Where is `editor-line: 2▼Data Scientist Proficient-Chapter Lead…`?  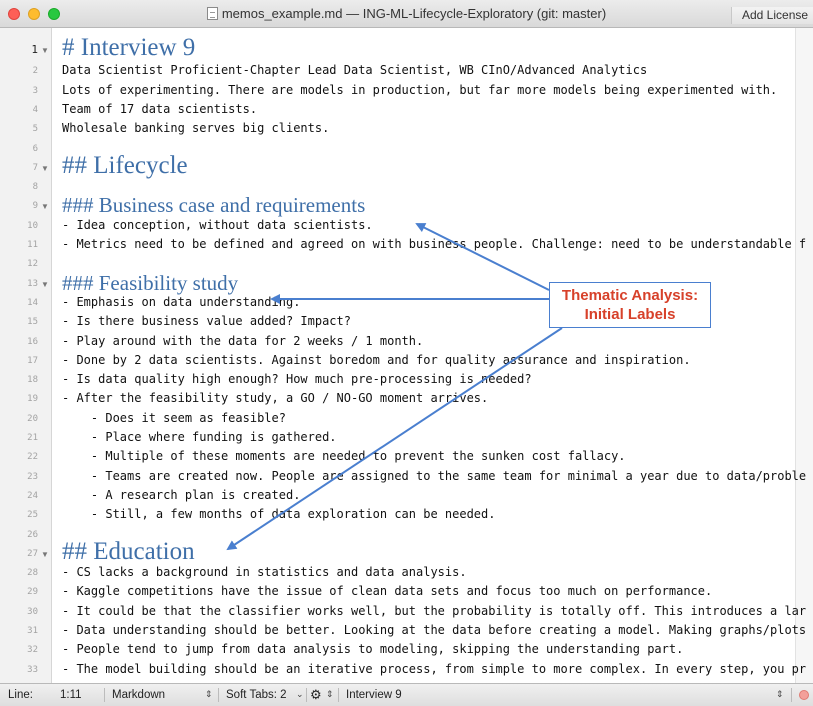 editor-line: 2▼Data Scientist Proficient-Chapter Lead… is located at coordinates (406, 70).